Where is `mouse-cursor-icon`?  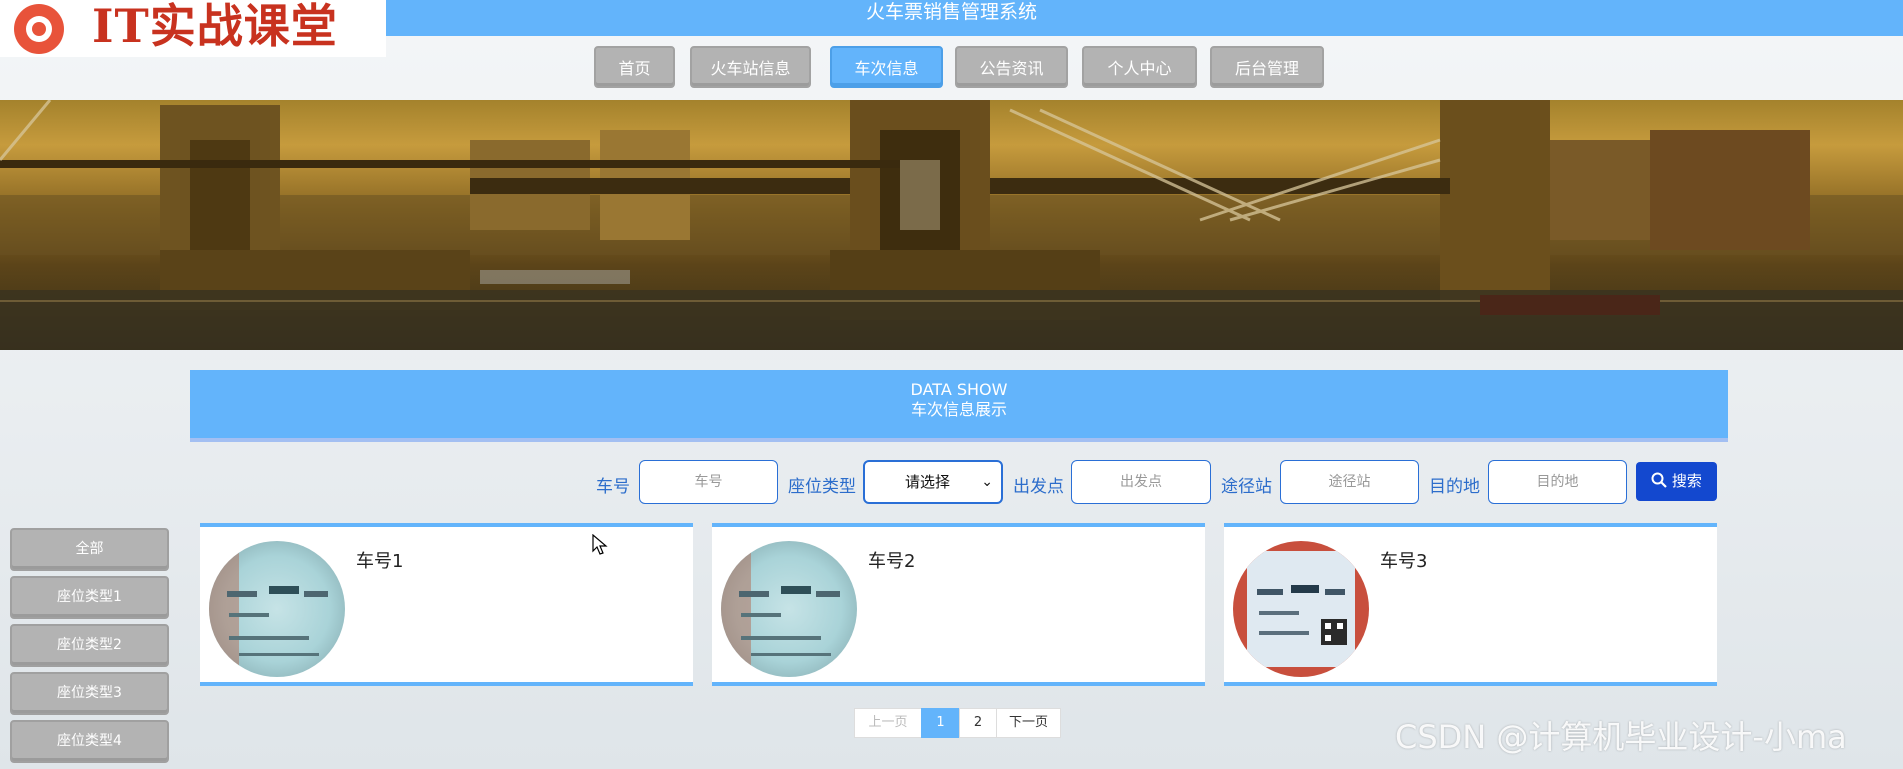 mouse-cursor-icon is located at coordinates (600, 544).